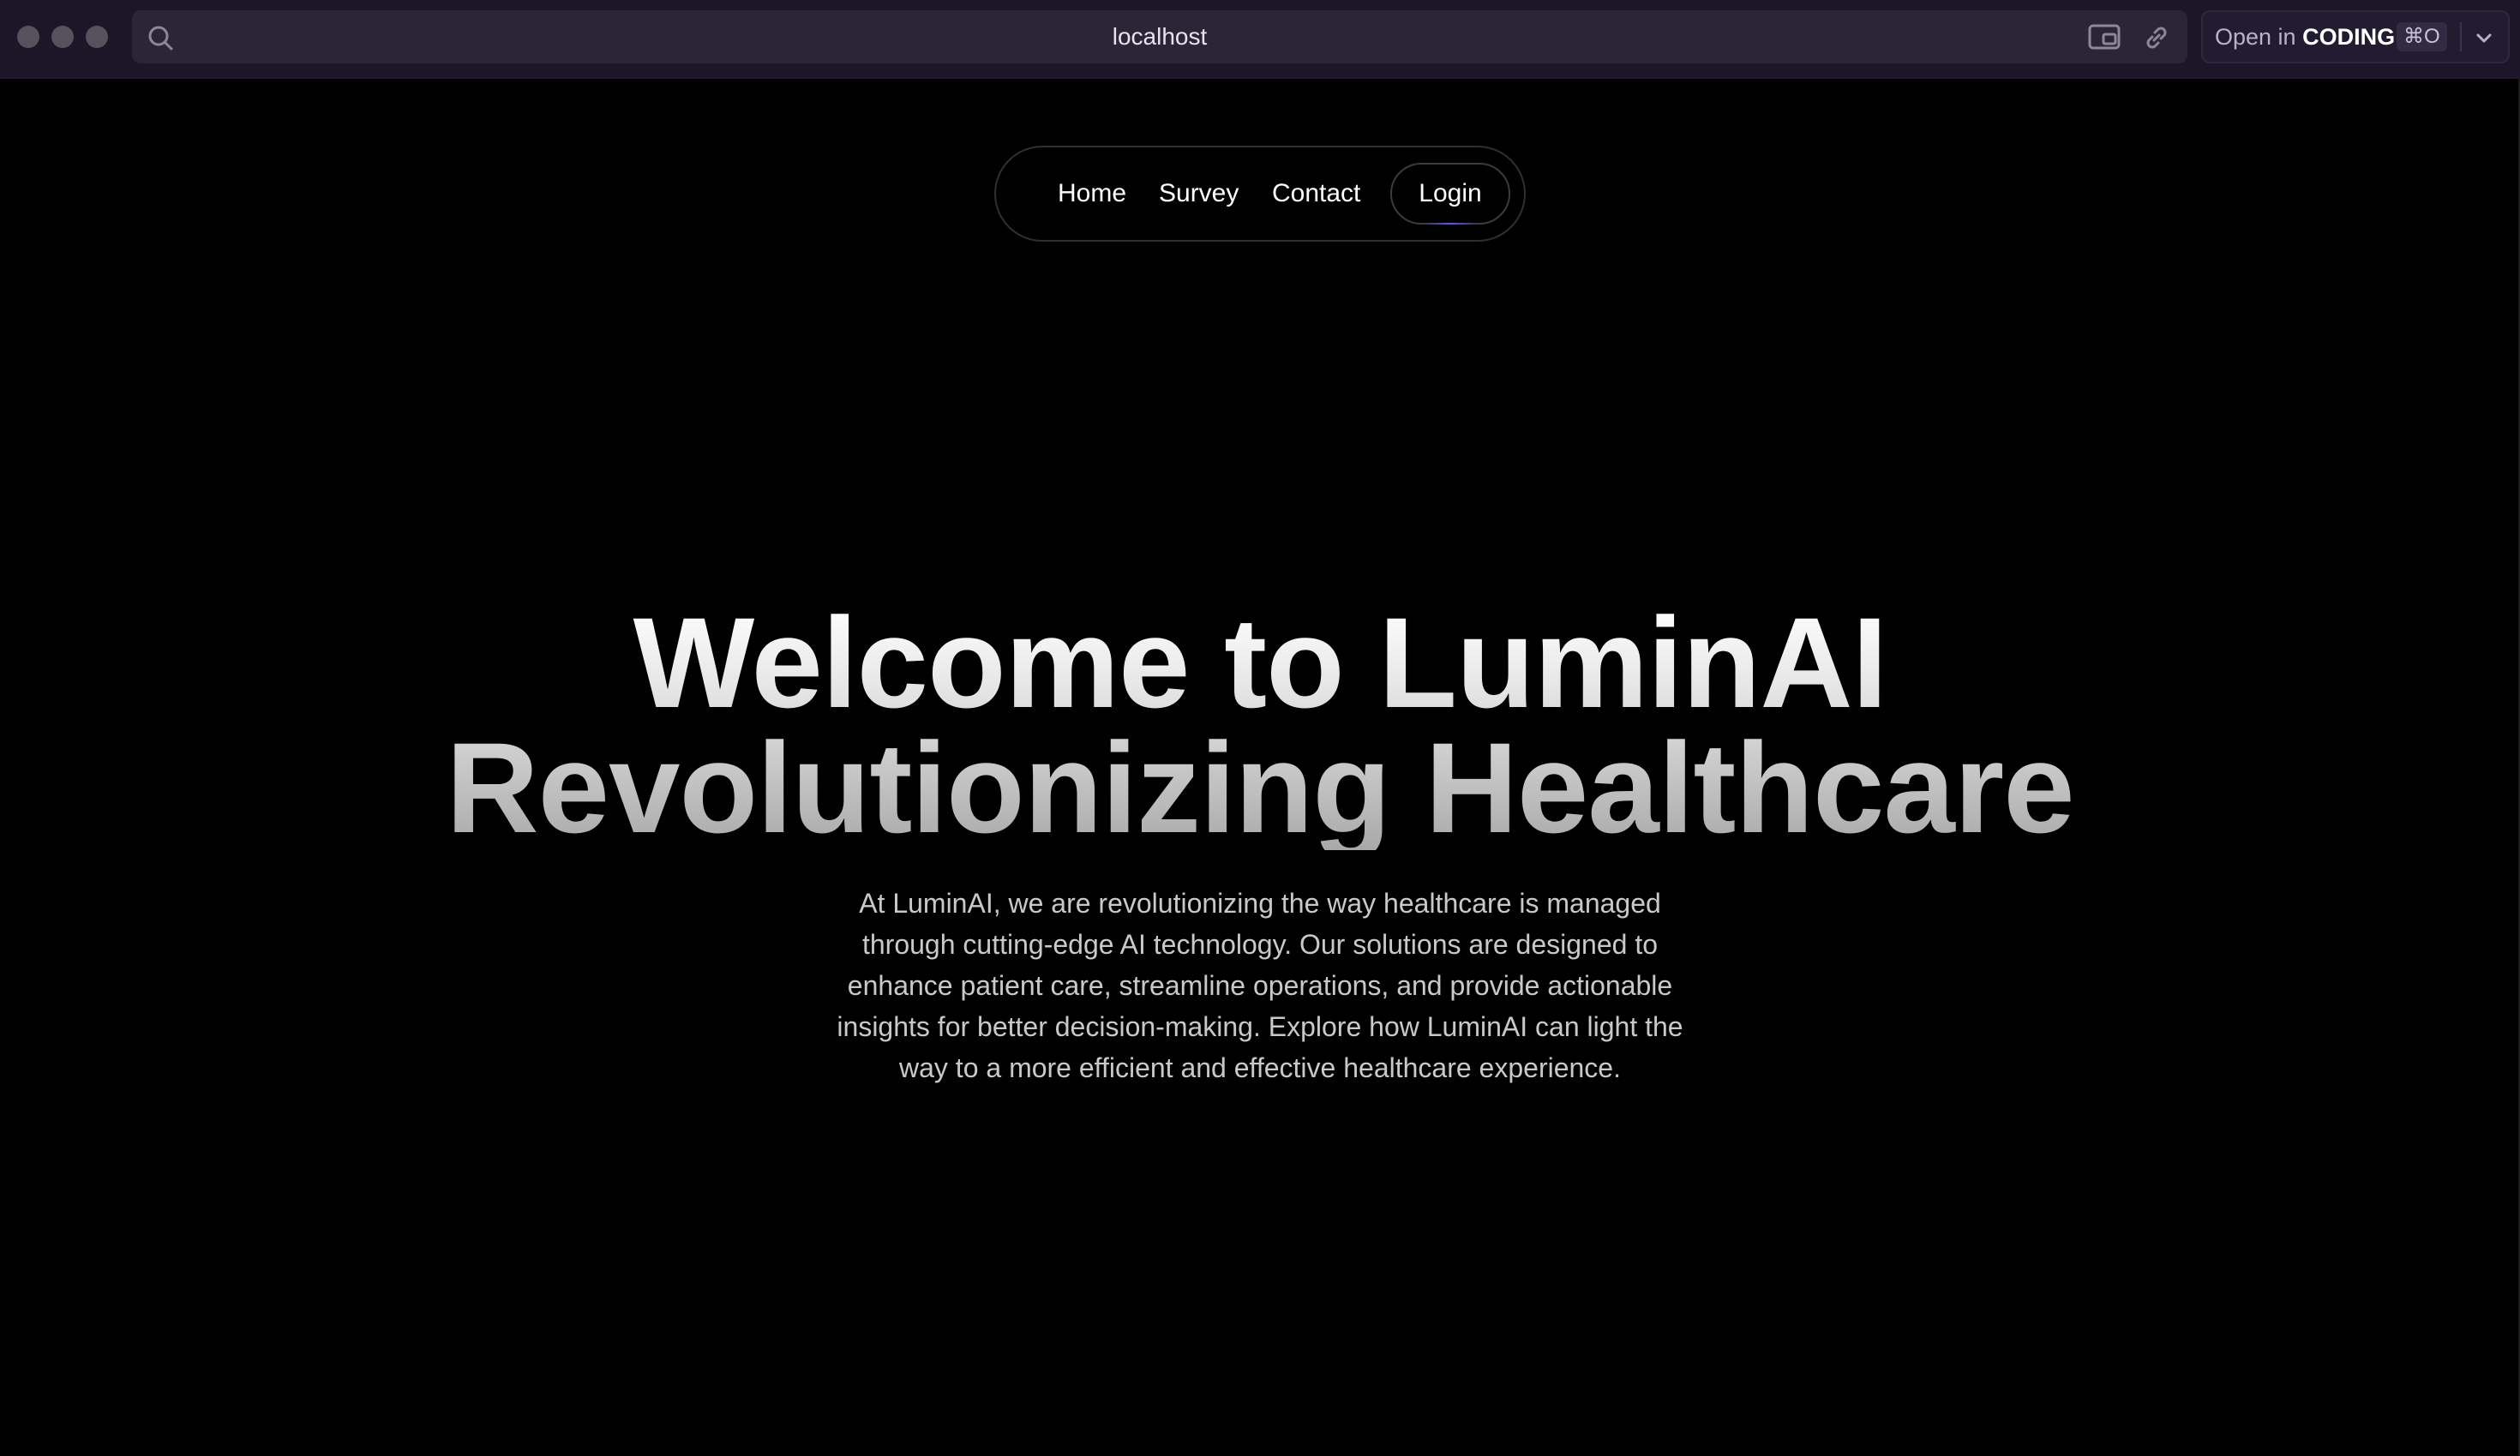  I want to click on login-button-label: Login, so click(1450, 193).